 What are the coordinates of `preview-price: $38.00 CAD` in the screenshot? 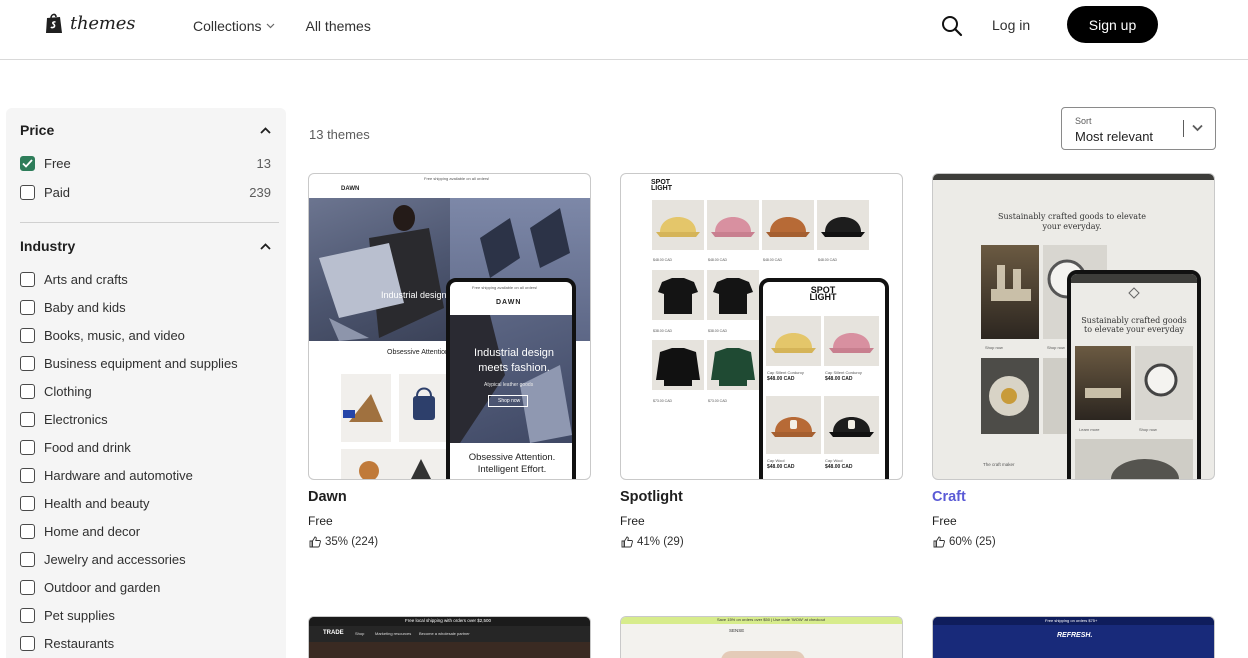 It's located at (663, 331).